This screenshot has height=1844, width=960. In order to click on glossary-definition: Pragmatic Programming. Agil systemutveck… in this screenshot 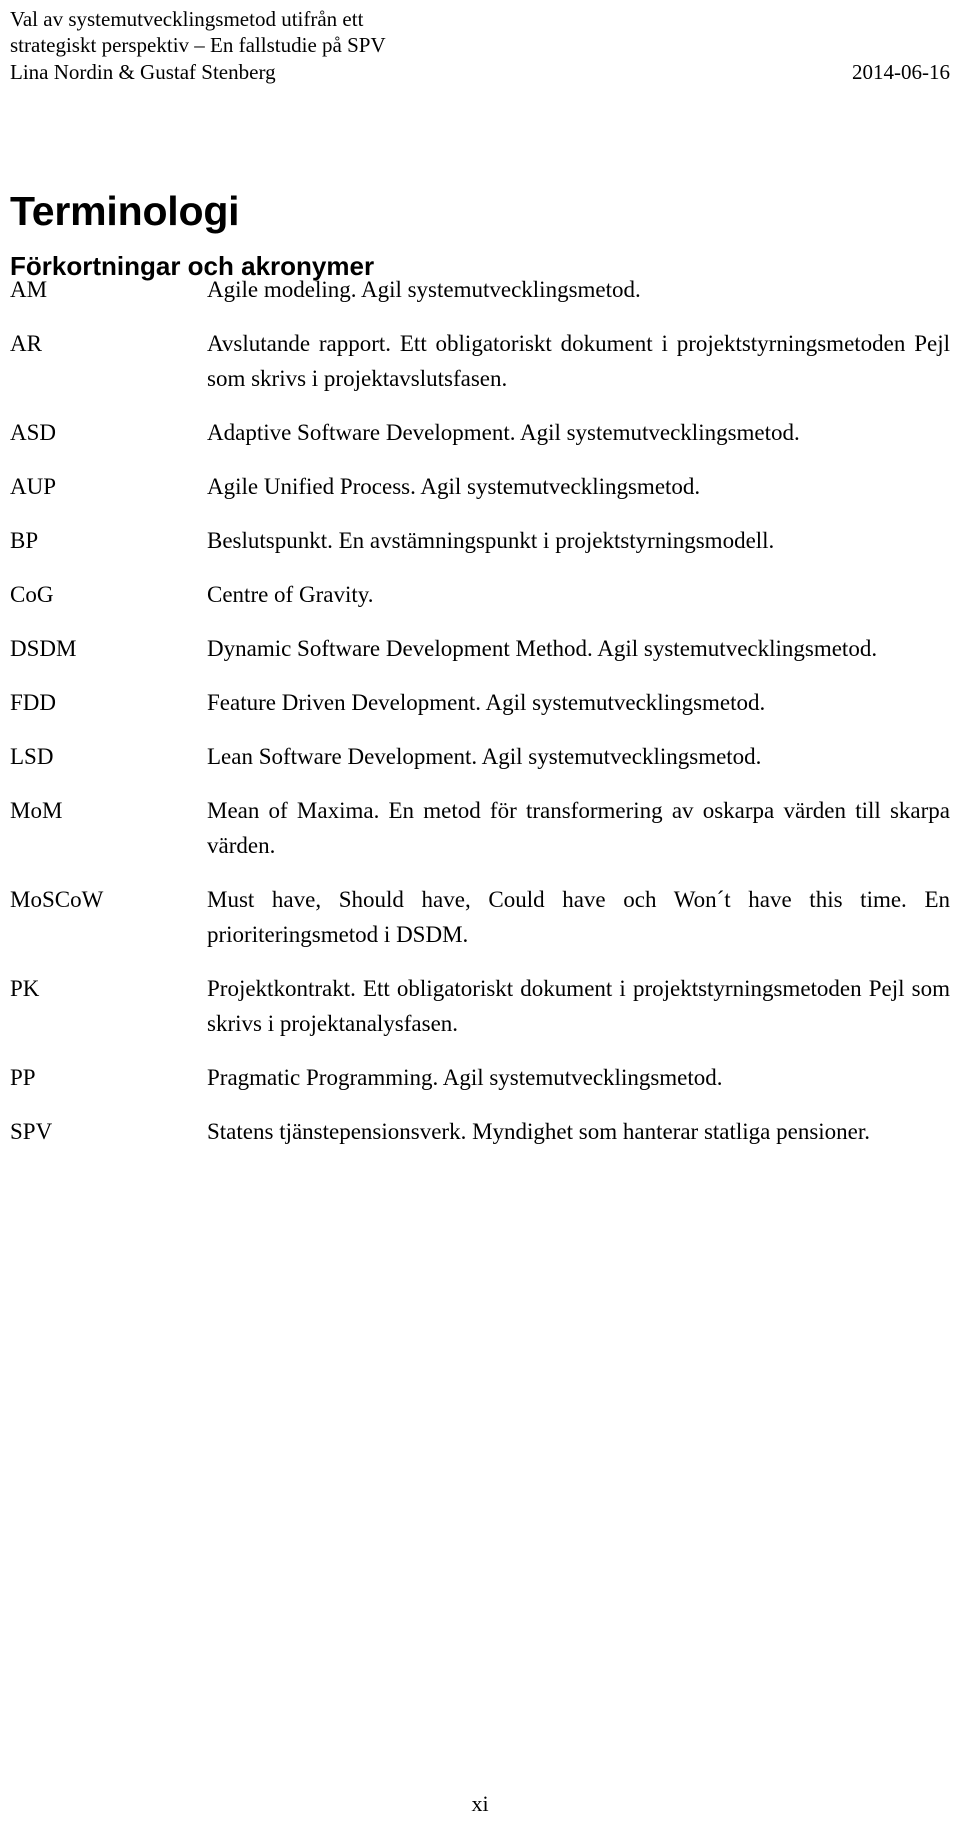, I will do `click(465, 1077)`.